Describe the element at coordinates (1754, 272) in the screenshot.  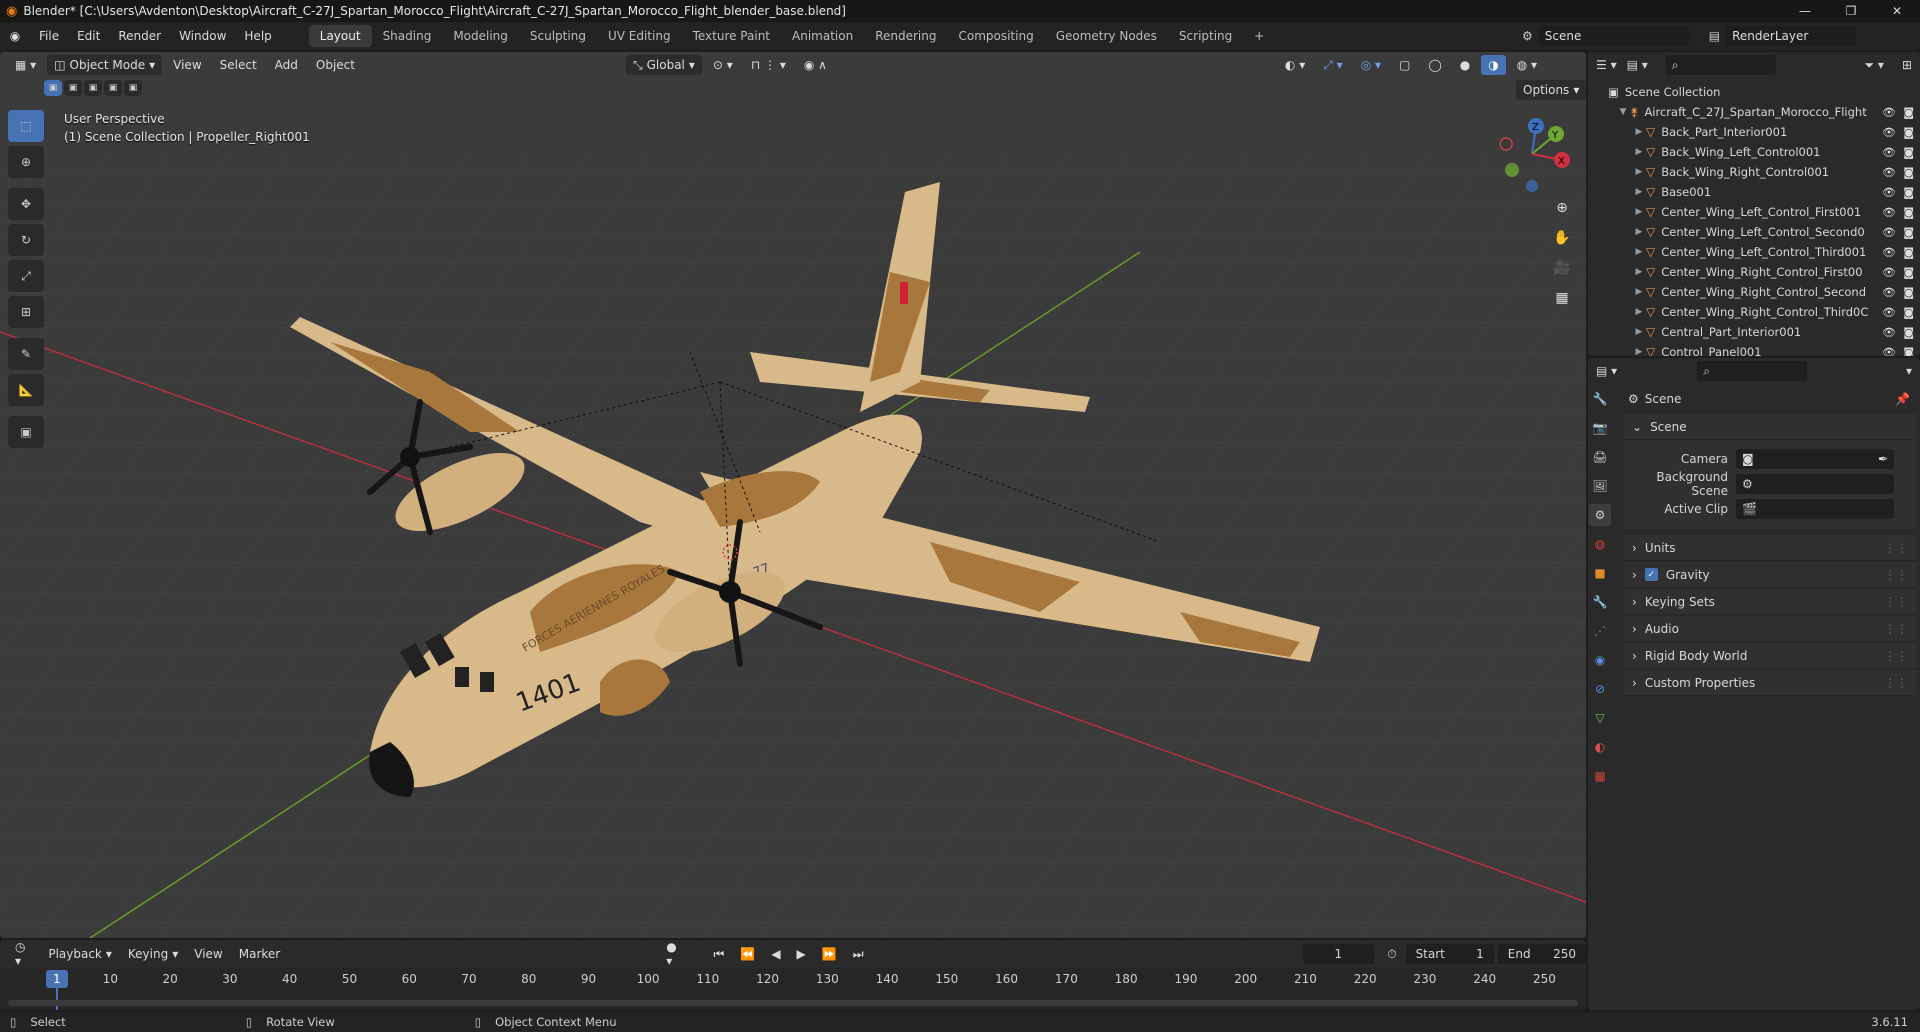
I see `outliner-item: ▶ ▽ Center_Wing_Right_Control_First00 👁 ◙` at that location.